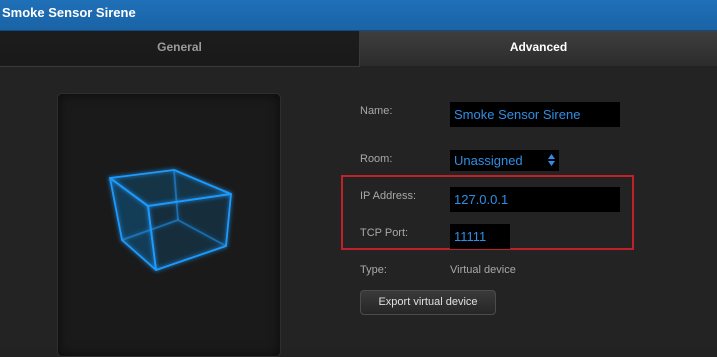 Image resolution: width=717 pixels, height=357 pixels. Describe the element at coordinates (483, 270) in the screenshot. I see `type-value: Virtual device` at that location.